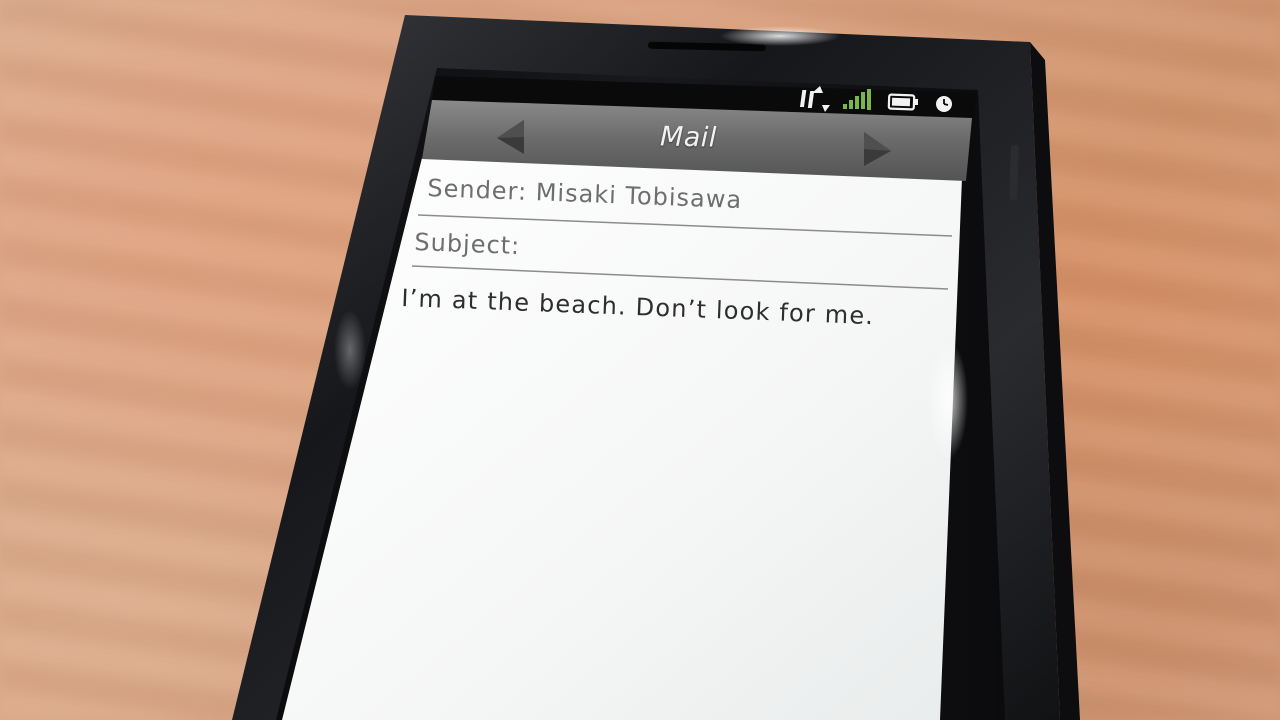 This screenshot has width=1280, height=720. I want to click on glare-right, so click(948, 400).